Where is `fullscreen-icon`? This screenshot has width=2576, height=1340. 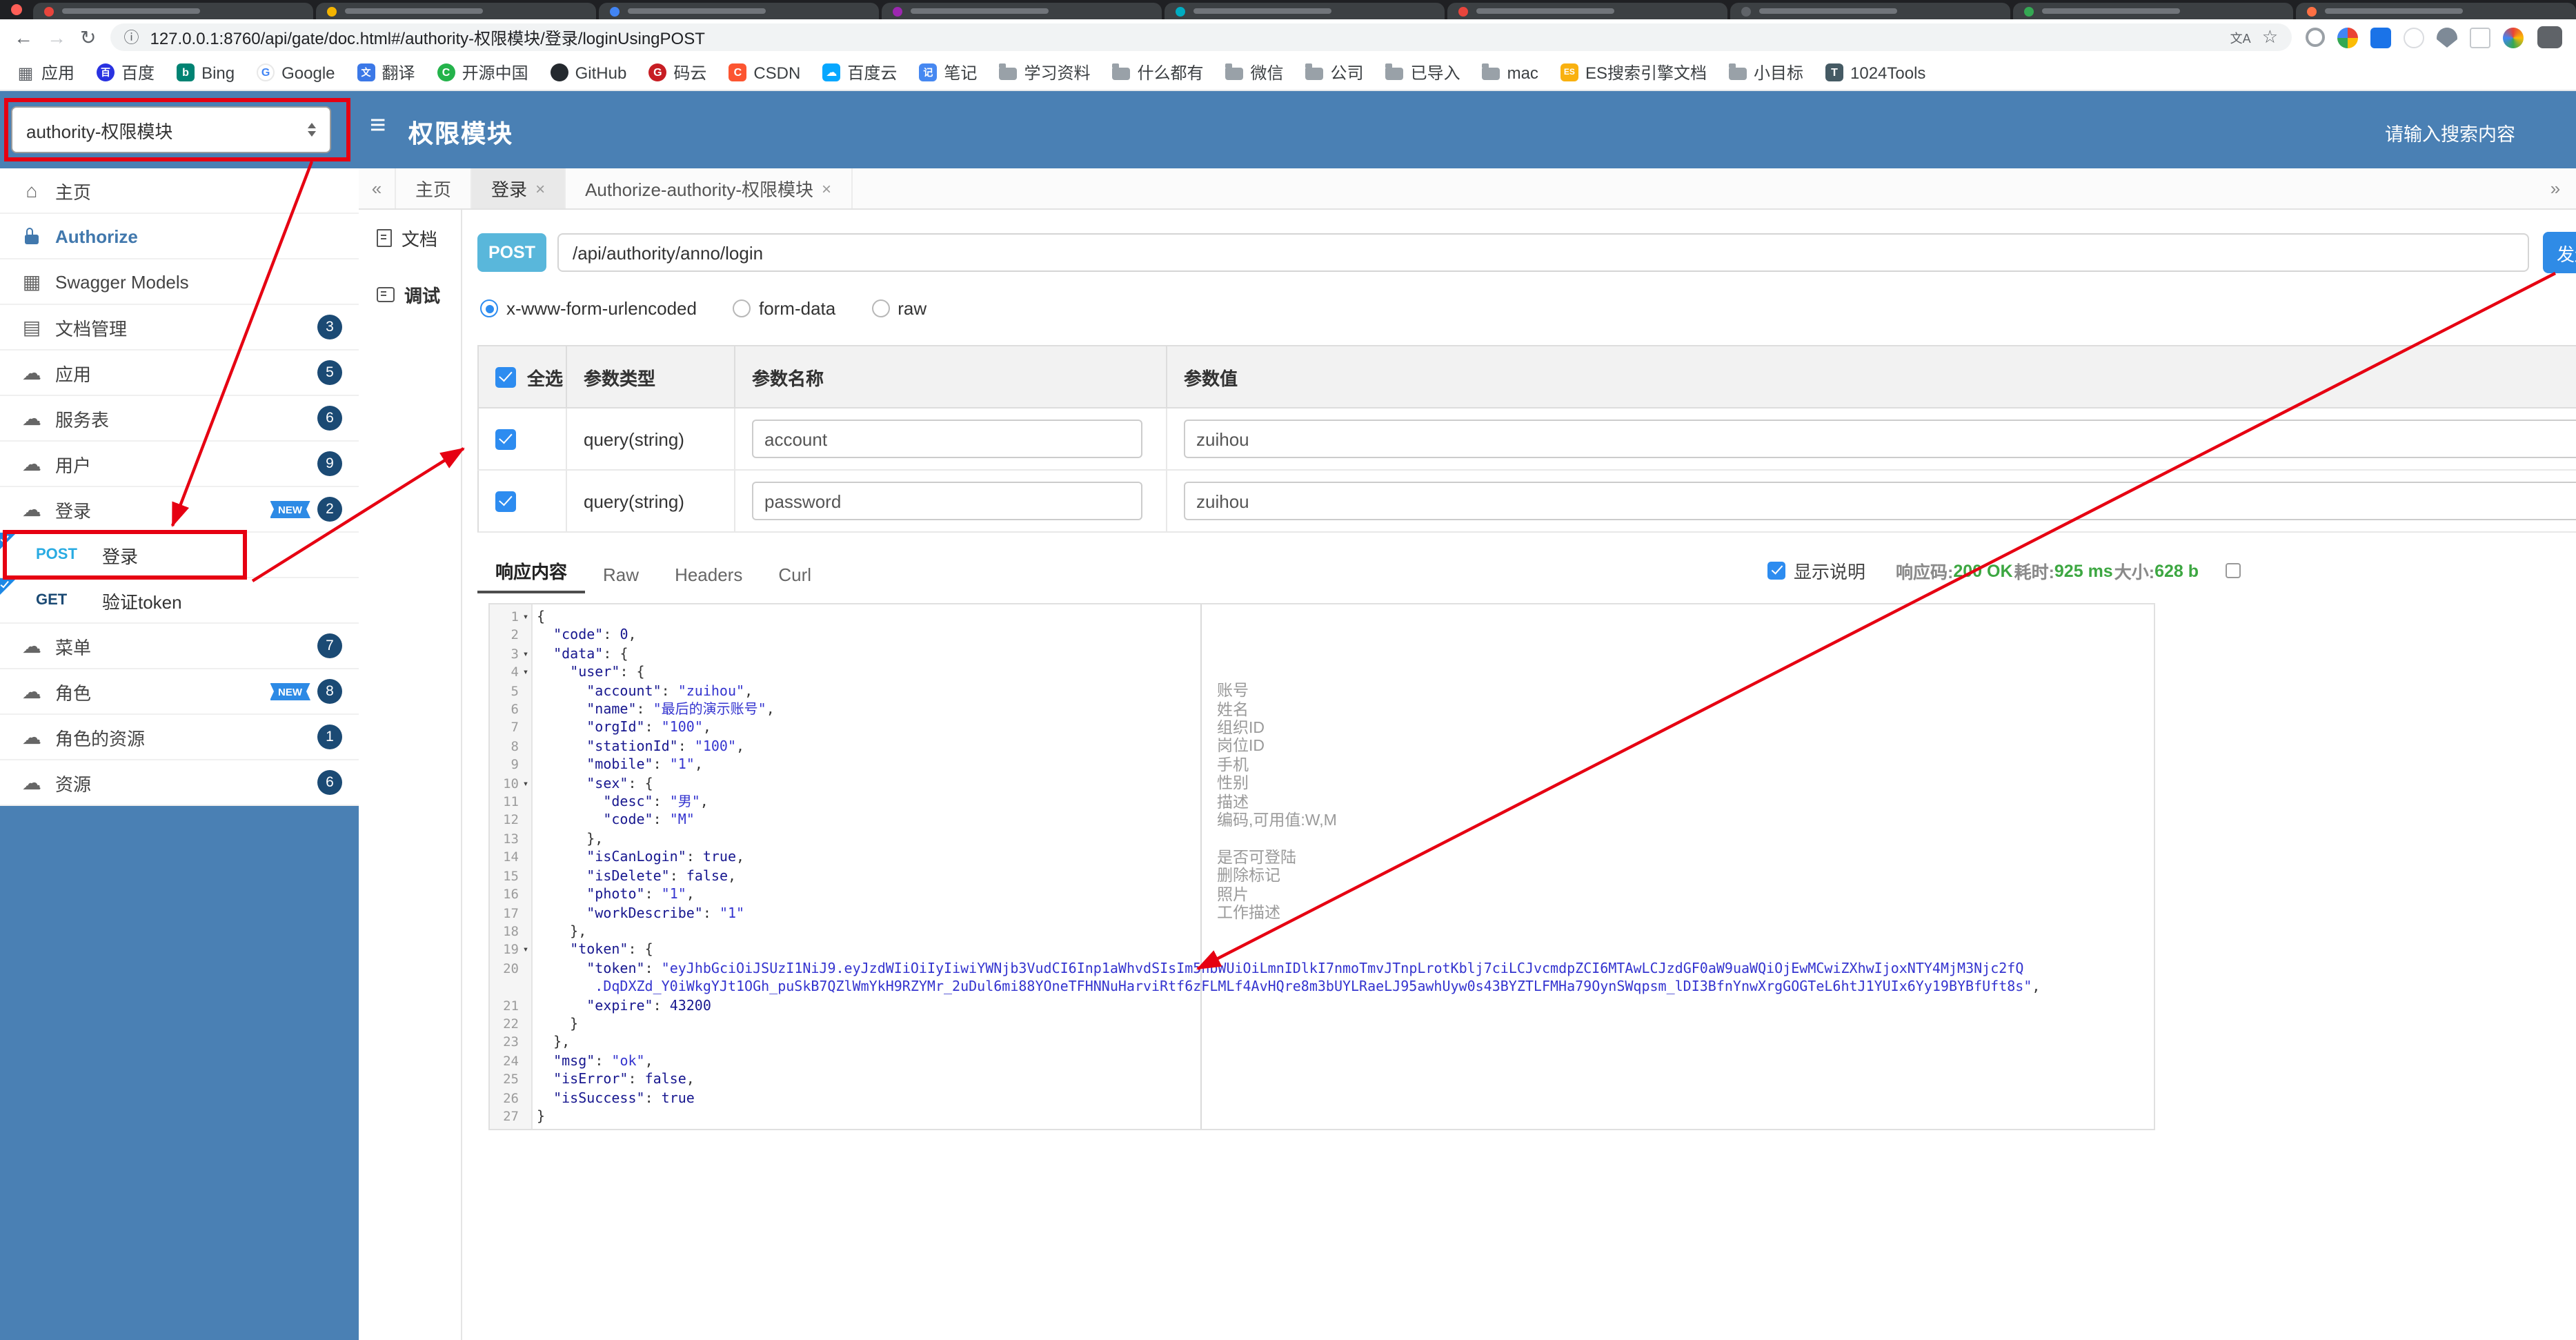
fullscreen-icon is located at coordinates (2232, 570).